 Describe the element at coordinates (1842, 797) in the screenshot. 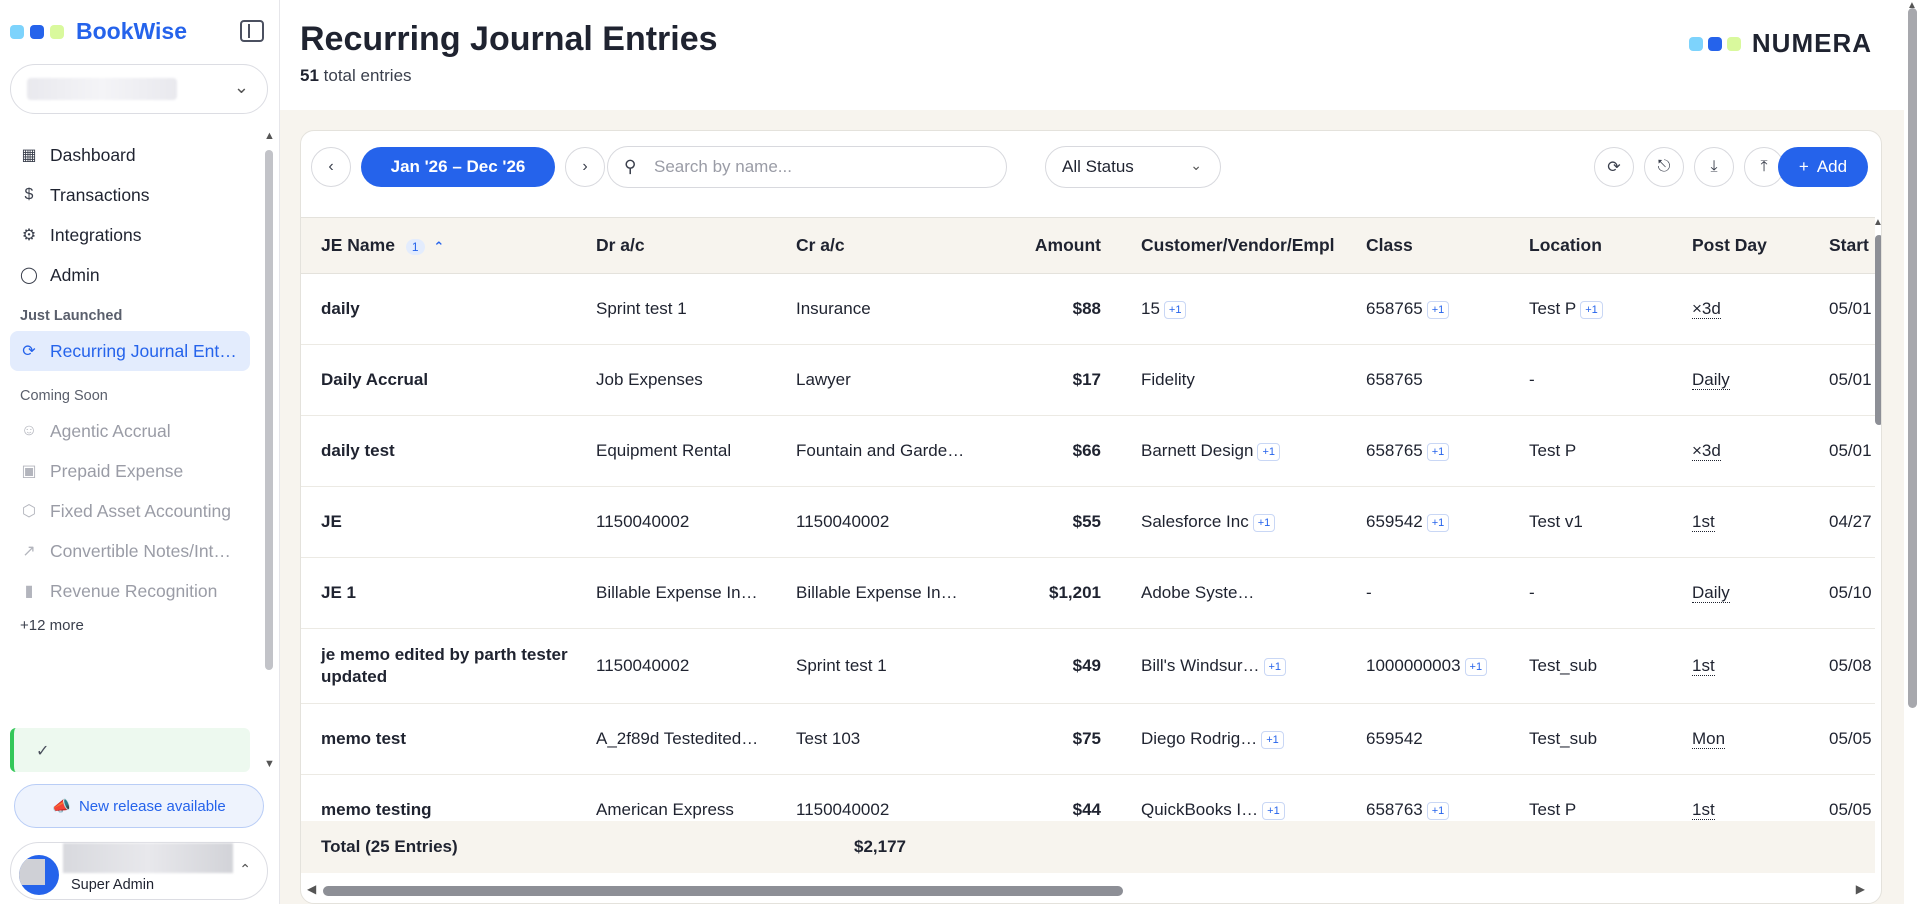

I see `cell-start: 05/05` at that location.